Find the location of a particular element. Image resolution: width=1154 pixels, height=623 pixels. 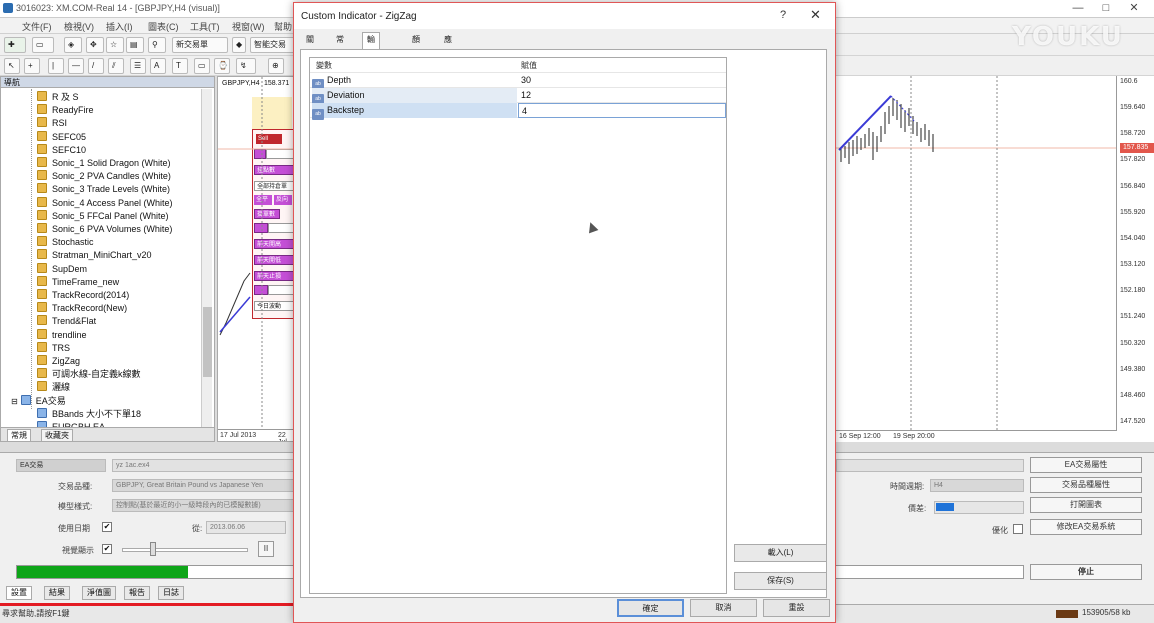

navigator-ea-group: ⊟ EA交易 is located at coordinates (38, 401).